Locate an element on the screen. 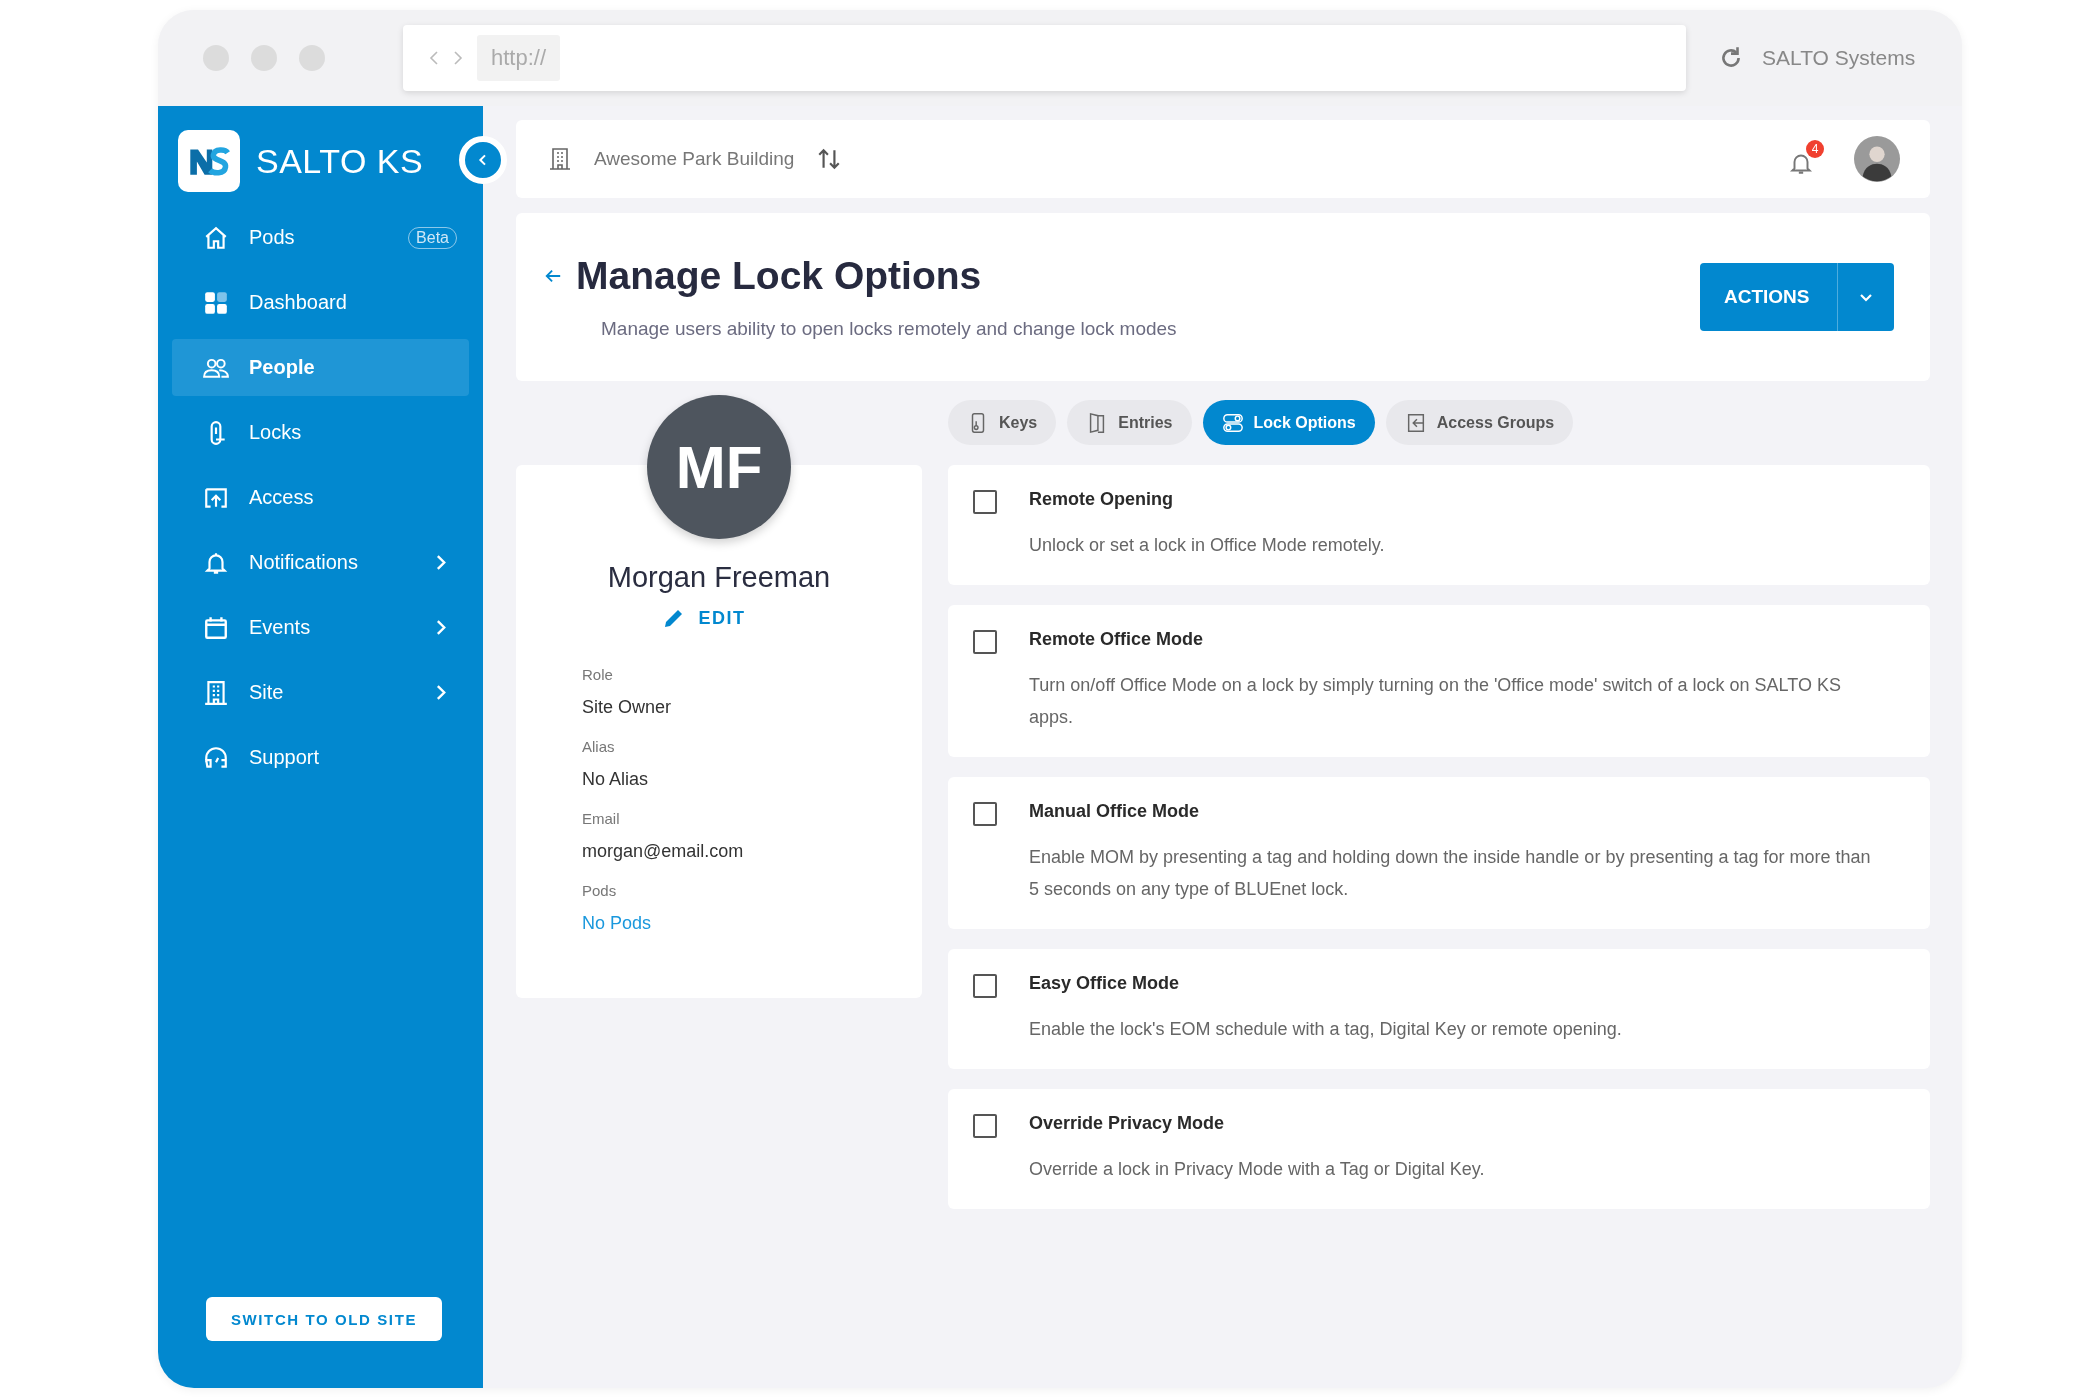 Image resolution: width=2100 pixels, height=1400 pixels. grid-icon is located at coordinates (216, 302).